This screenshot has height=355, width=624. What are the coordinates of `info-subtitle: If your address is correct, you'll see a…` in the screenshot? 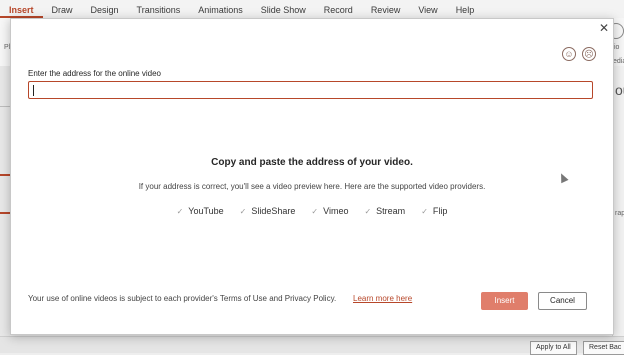 It's located at (312, 186).